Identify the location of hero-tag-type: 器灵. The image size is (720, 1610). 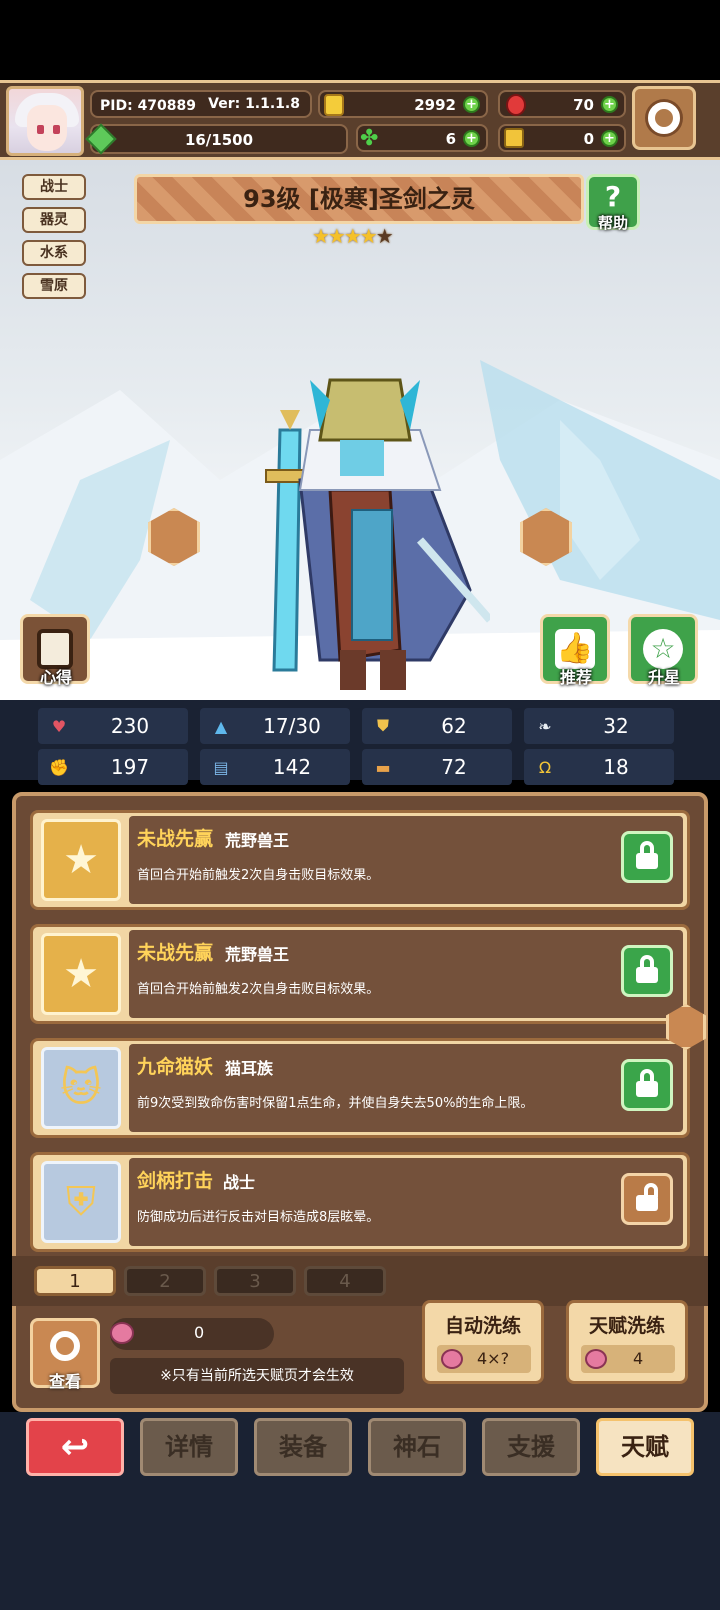
(54, 220).